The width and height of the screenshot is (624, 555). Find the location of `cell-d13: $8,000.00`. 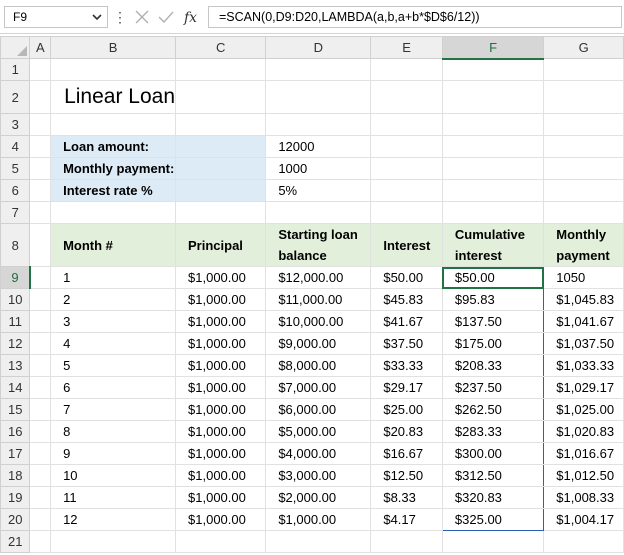

cell-d13: $8,000.00 is located at coordinates (318, 365).